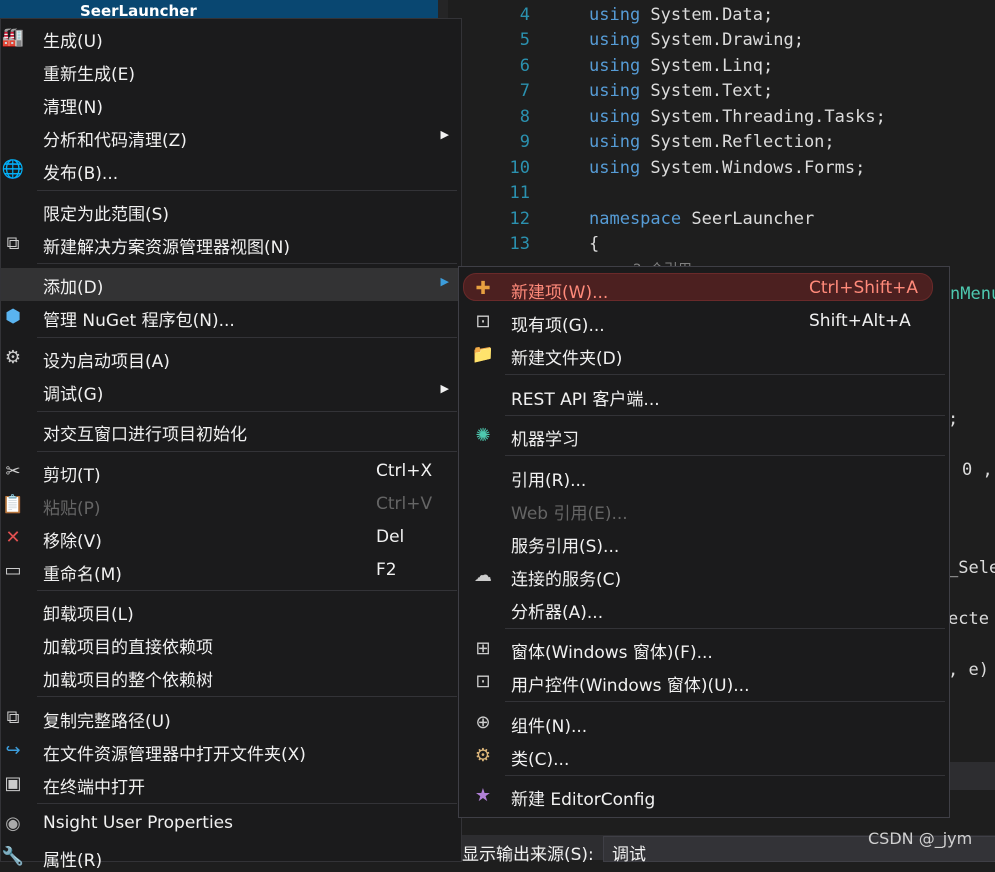 The width and height of the screenshot is (995, 872). I want to click on copy-path-icon: ⧉, so click(13, 717).